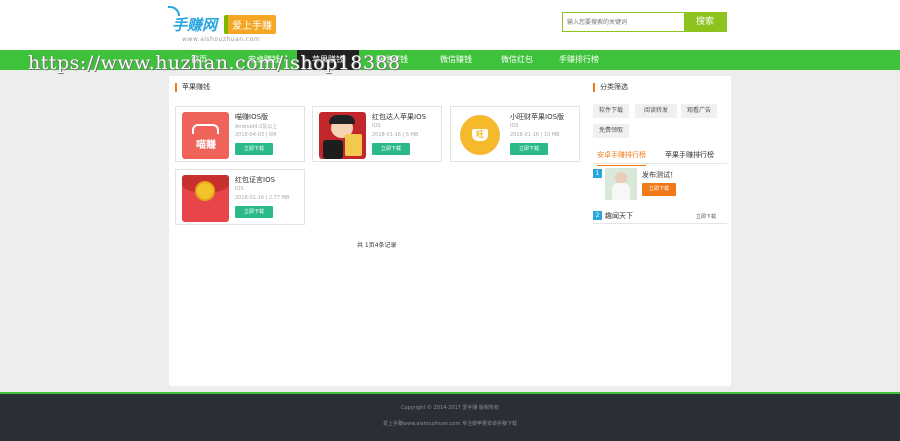  Describe the element at coordinates (456, 60) in the screenshot. I see `nav-item-wechat: 微信赚钱` at that location.